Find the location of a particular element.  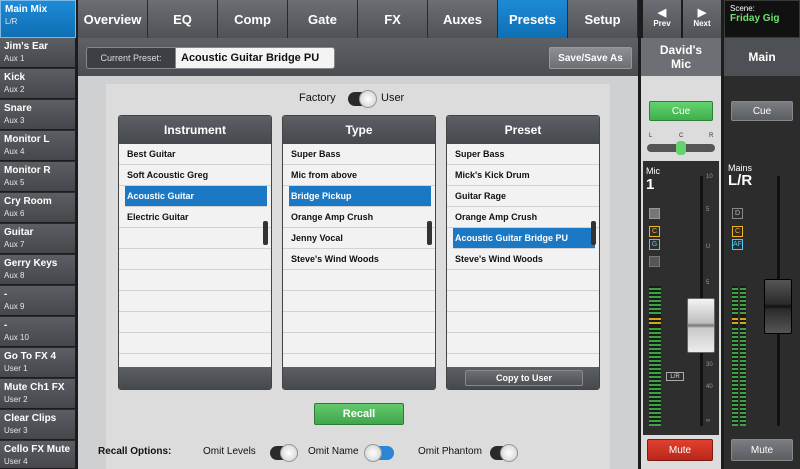

list-item-selected: Bridge Pickup is located at coordinates (360, 196).